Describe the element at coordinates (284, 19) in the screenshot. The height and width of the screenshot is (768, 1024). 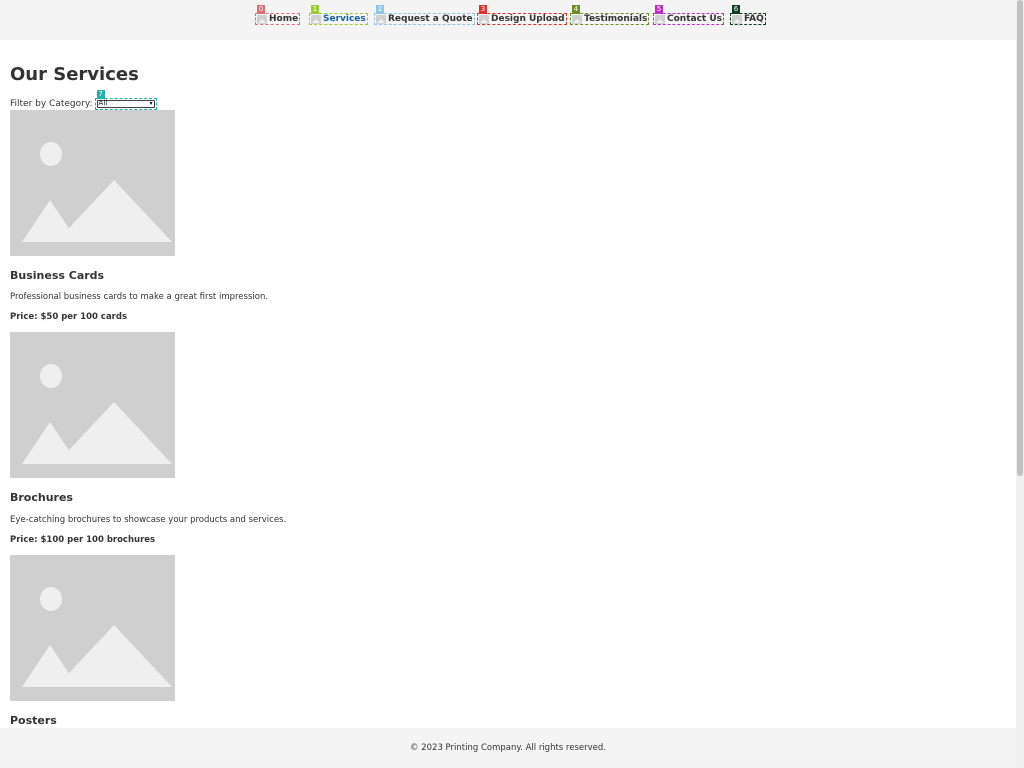
I see `nav-link-label: Home` at that location.